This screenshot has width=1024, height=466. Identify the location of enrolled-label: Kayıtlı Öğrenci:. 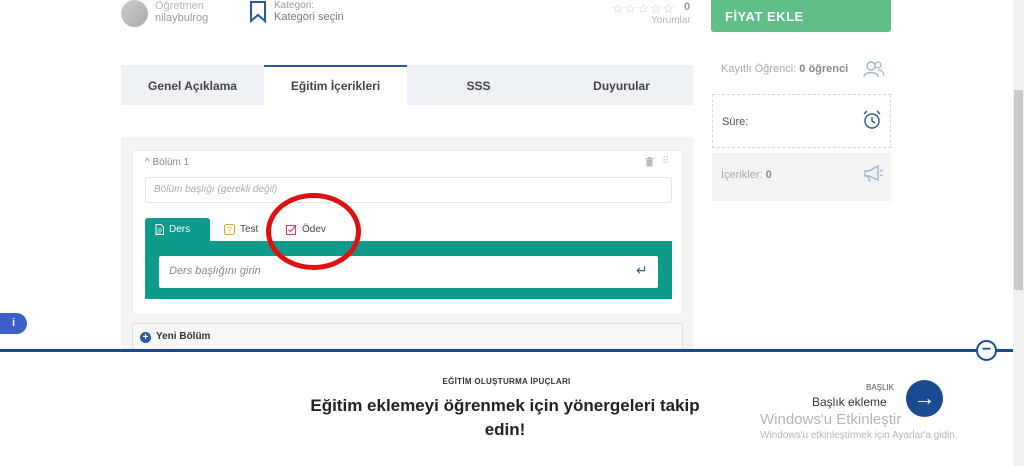
(759, 69).